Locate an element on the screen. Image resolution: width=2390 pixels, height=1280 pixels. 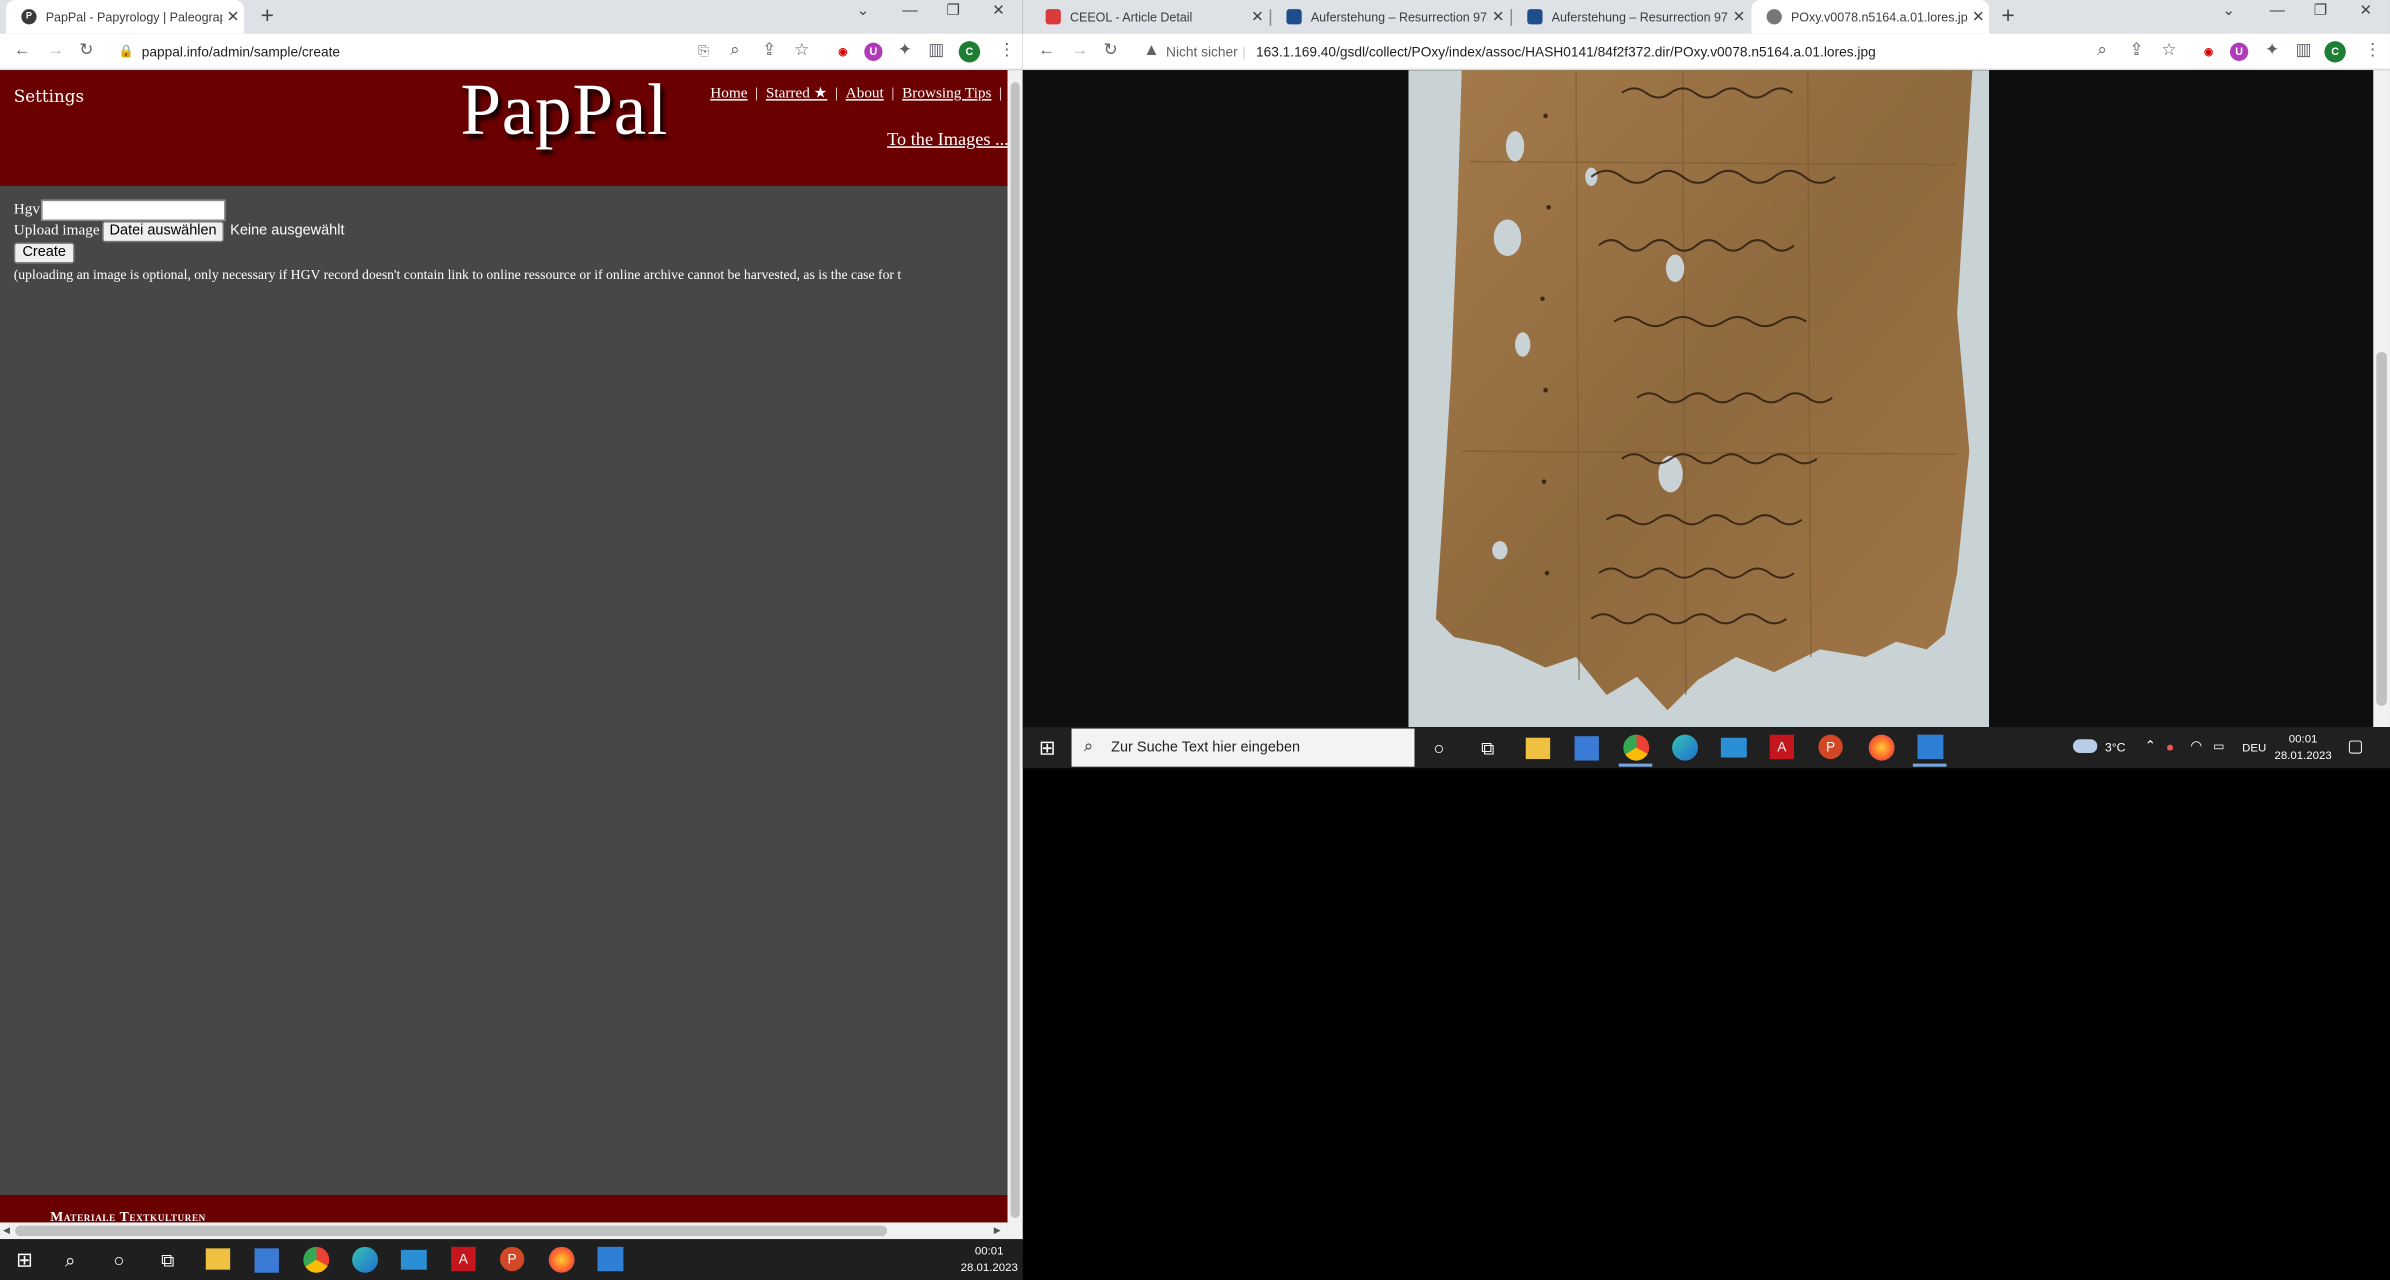
tab-pappal: P PapPal - Papyrology | Paleography ✕ is located at coordinates (125, 17).